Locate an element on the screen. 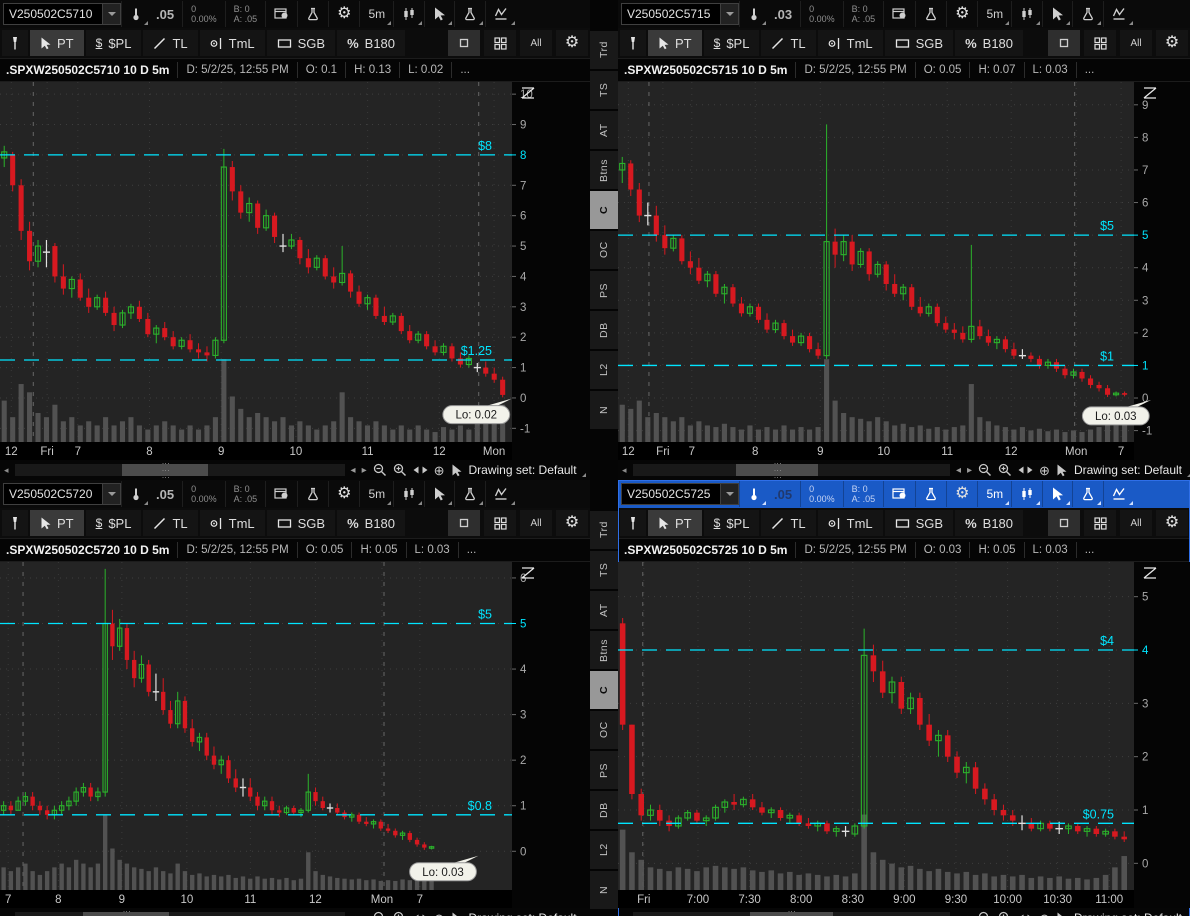 The width and height of the screenshot is (1190, 916). side-tab-btns: Btns is located at coordinates (604, 170).